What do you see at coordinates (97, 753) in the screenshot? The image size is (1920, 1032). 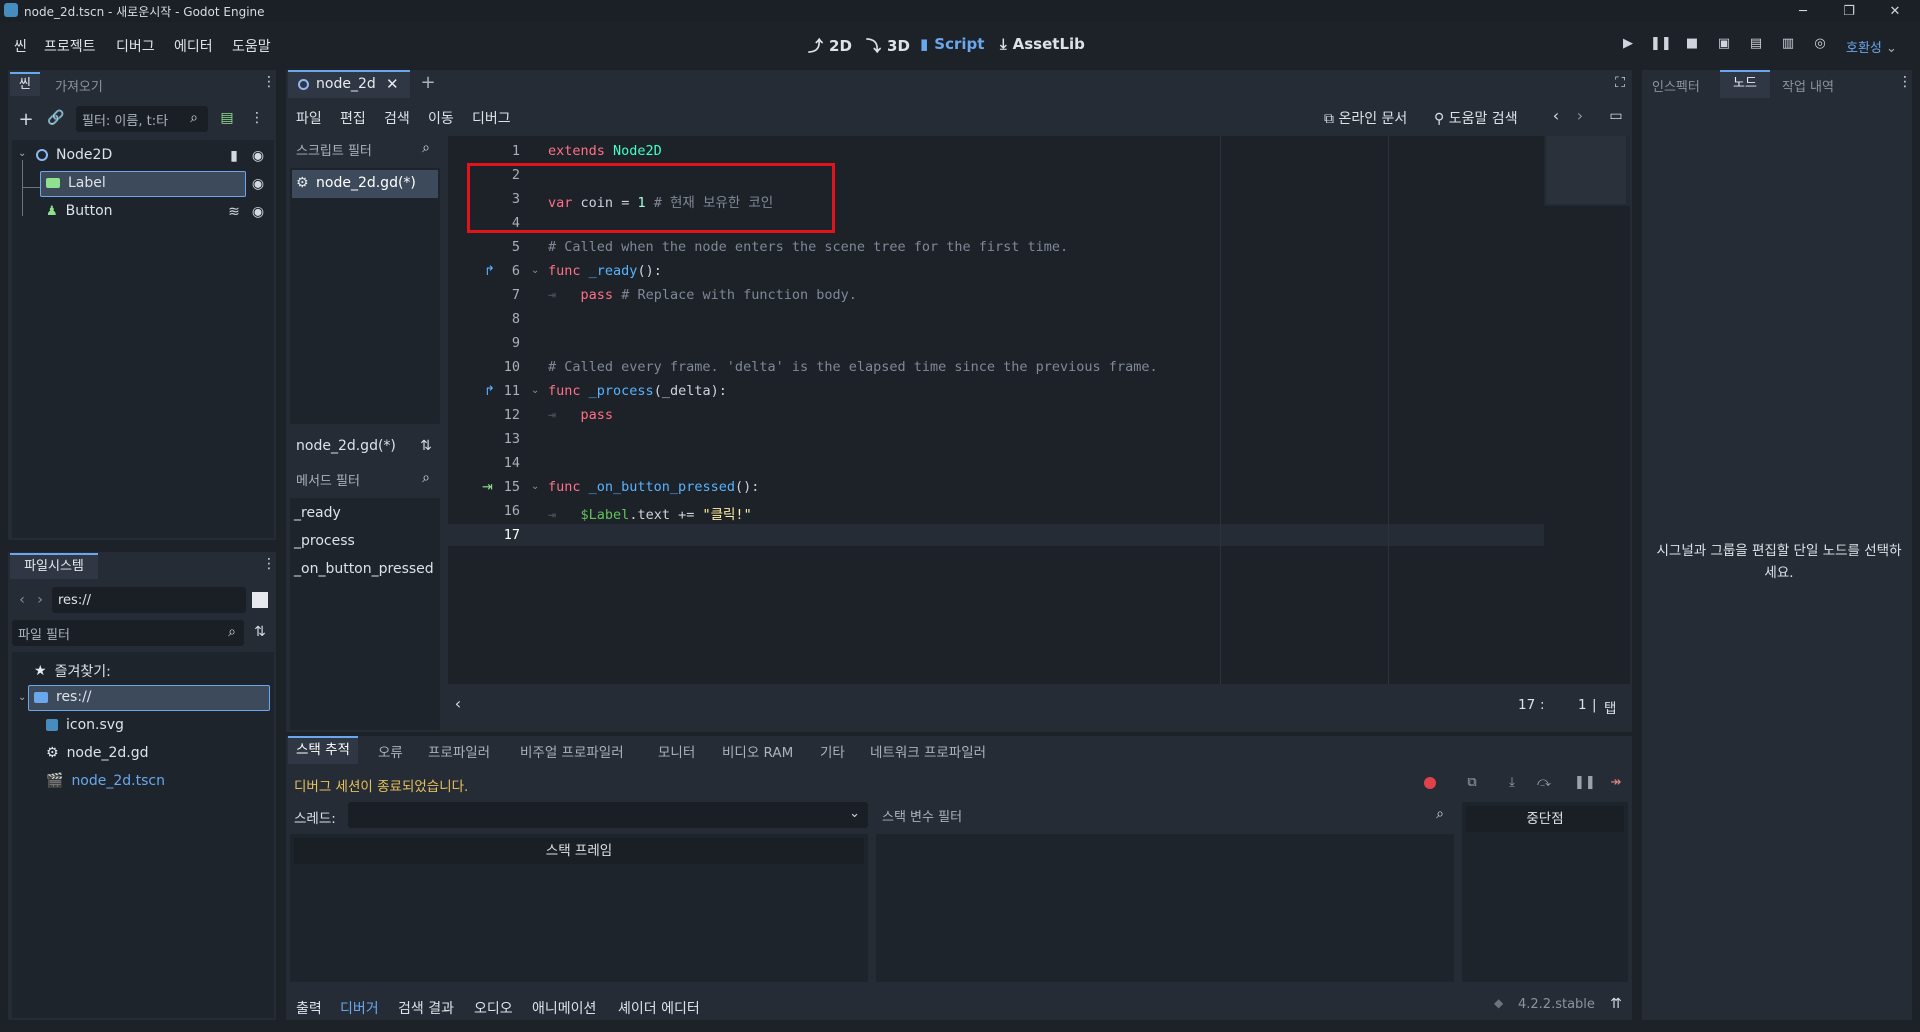 I see `file-row: ⚙ node_2d.gd` at bounding box center [97, 753].